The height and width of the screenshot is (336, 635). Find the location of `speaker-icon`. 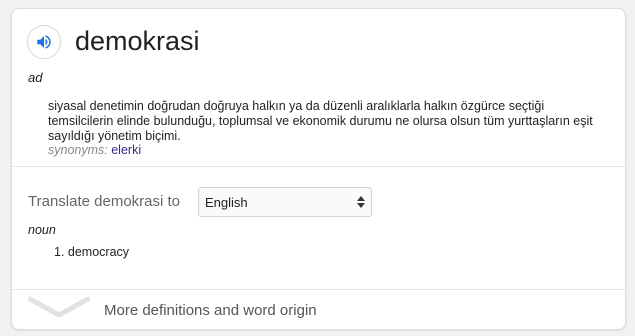

speaker-icon is located at coordinates (44, 42).